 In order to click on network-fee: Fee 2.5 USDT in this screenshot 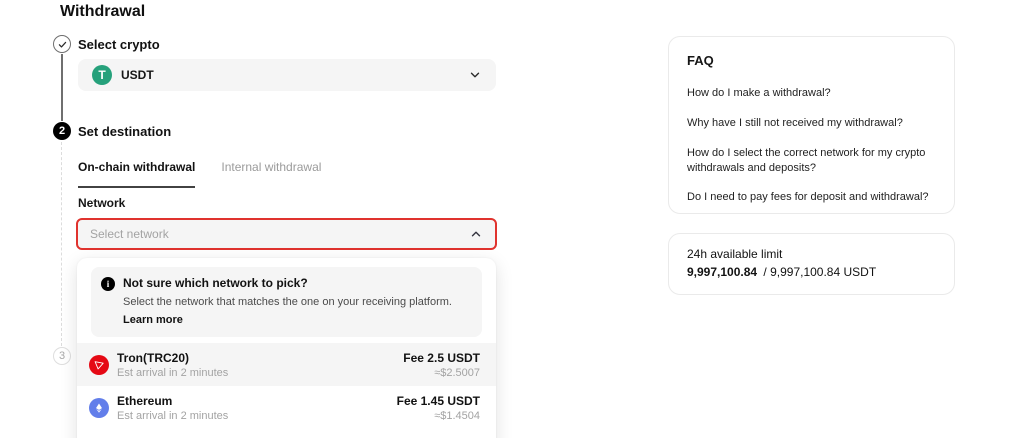, I will do `click(441, 357)`.